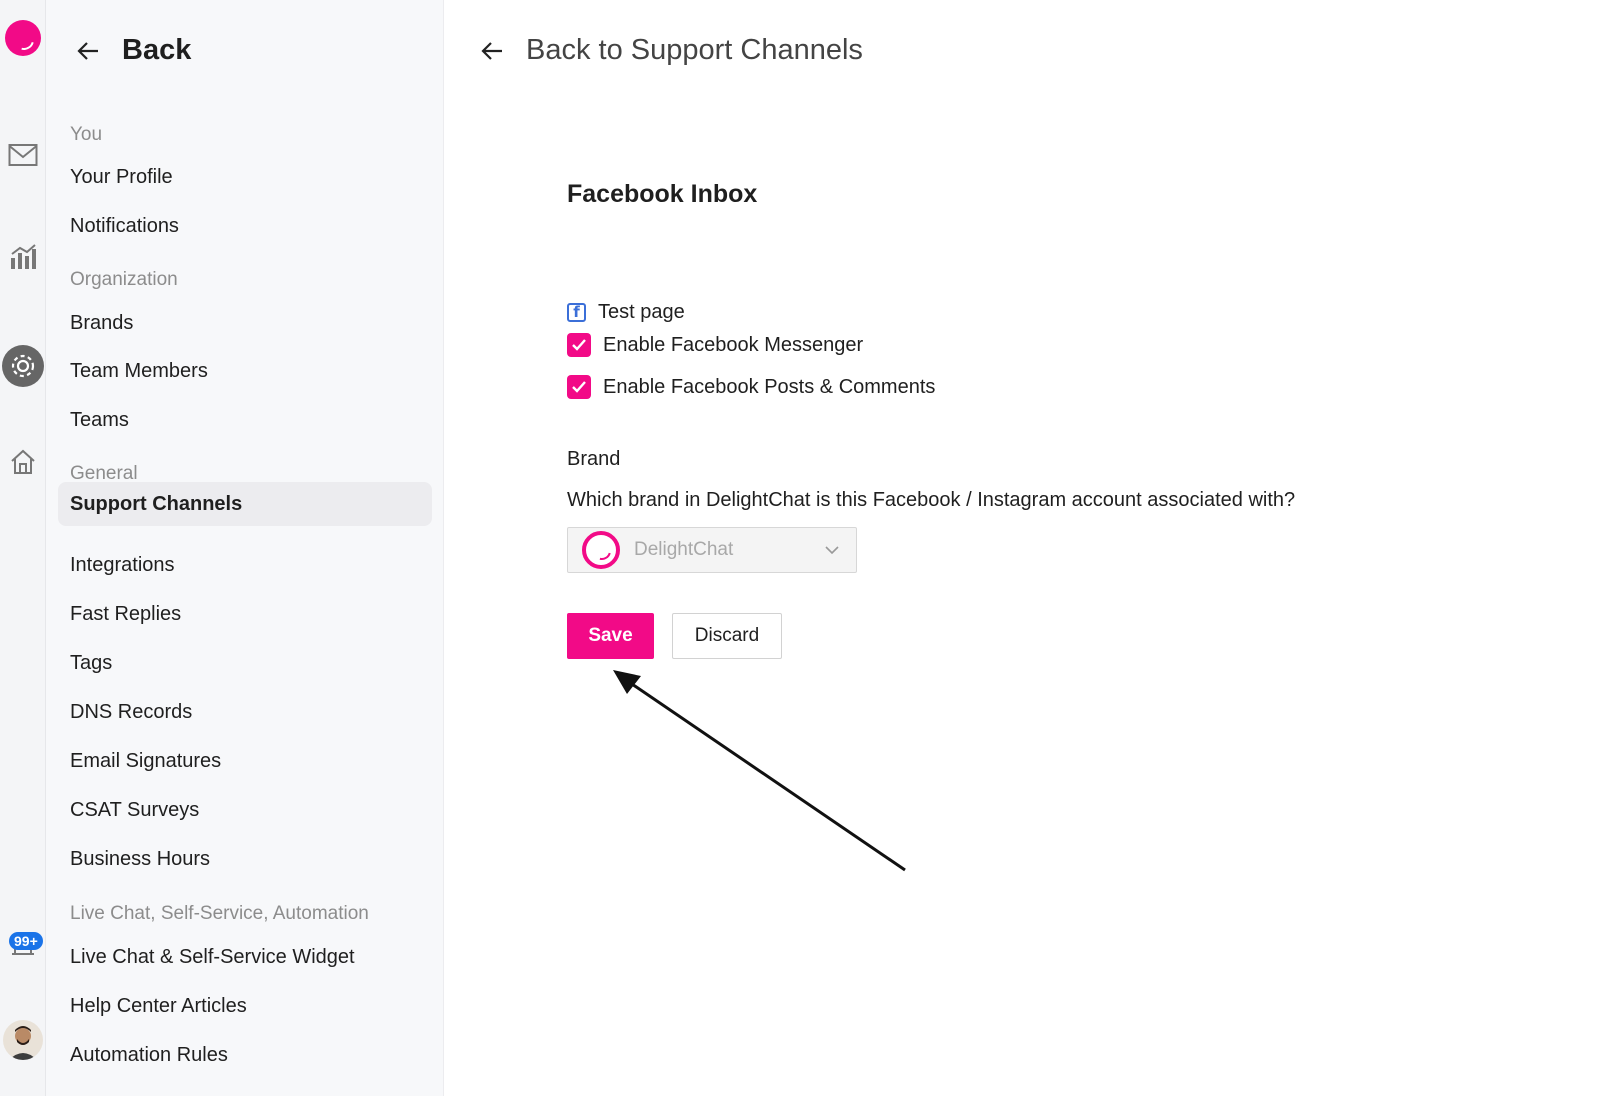 The image size is (1600, 1096). Describe the element at coordinates (158, 1006) in the screenshot. I see `sidebar-item-help-center-articles: Help Center Articles` at that location.